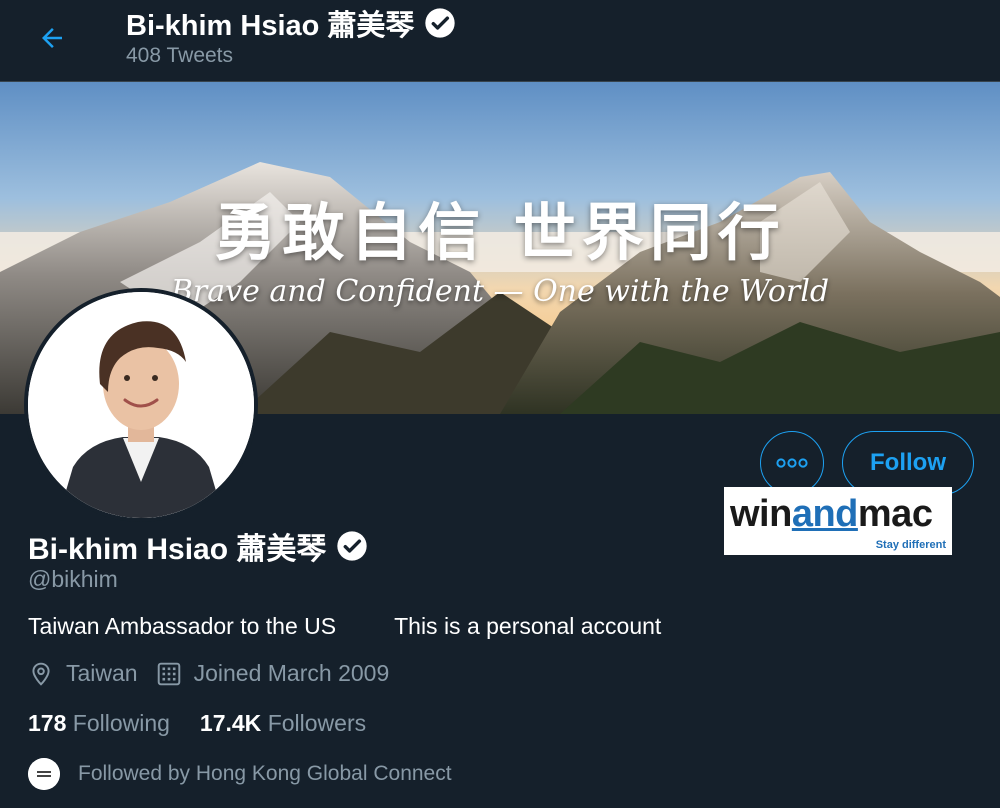  Describe the element at coordinates (41, 674) in the screenshot. I see `location-pin-icon` at that location.